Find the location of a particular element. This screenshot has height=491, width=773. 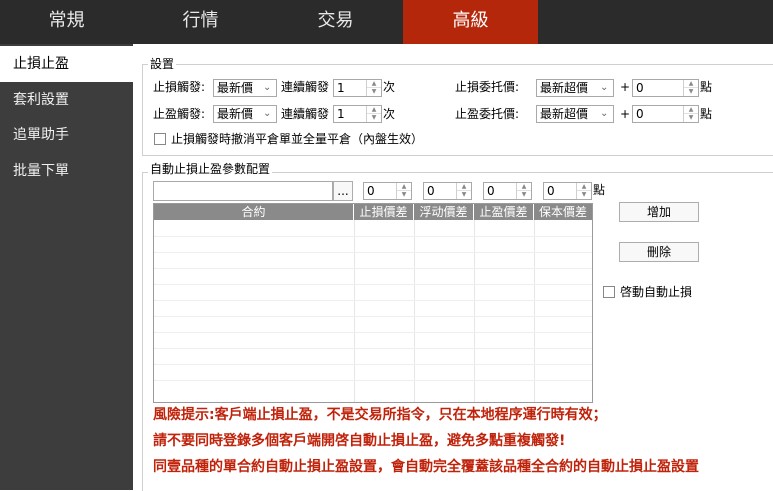

consecutive-sl-label: 連續觸發 is located at coordinates (305, 87).